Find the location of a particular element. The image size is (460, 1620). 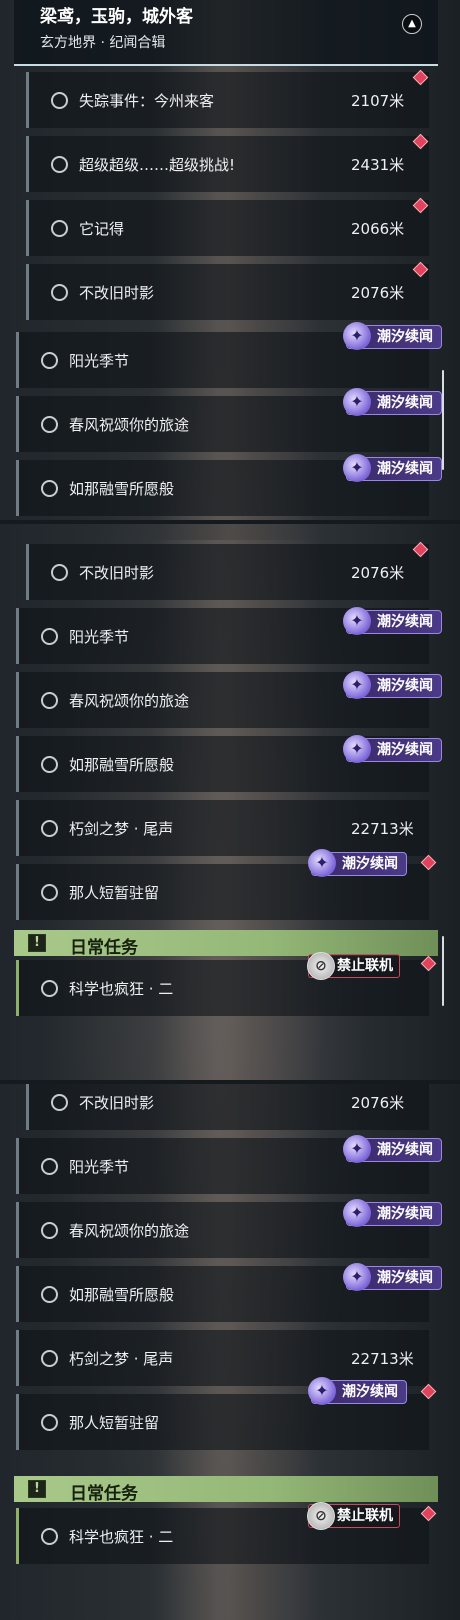

quest-item-remember: 它记得 2066米 is located at coordinates (227, 228).